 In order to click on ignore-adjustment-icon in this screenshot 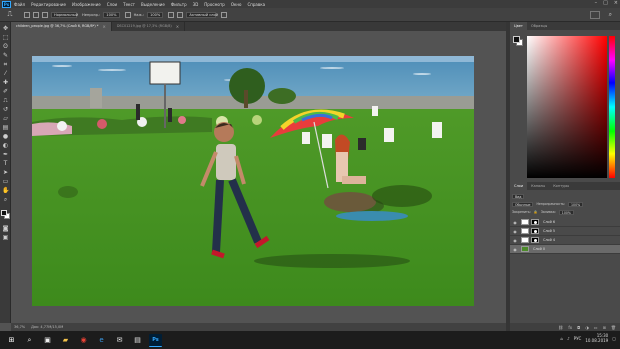, I will do `click(224, 14)`.